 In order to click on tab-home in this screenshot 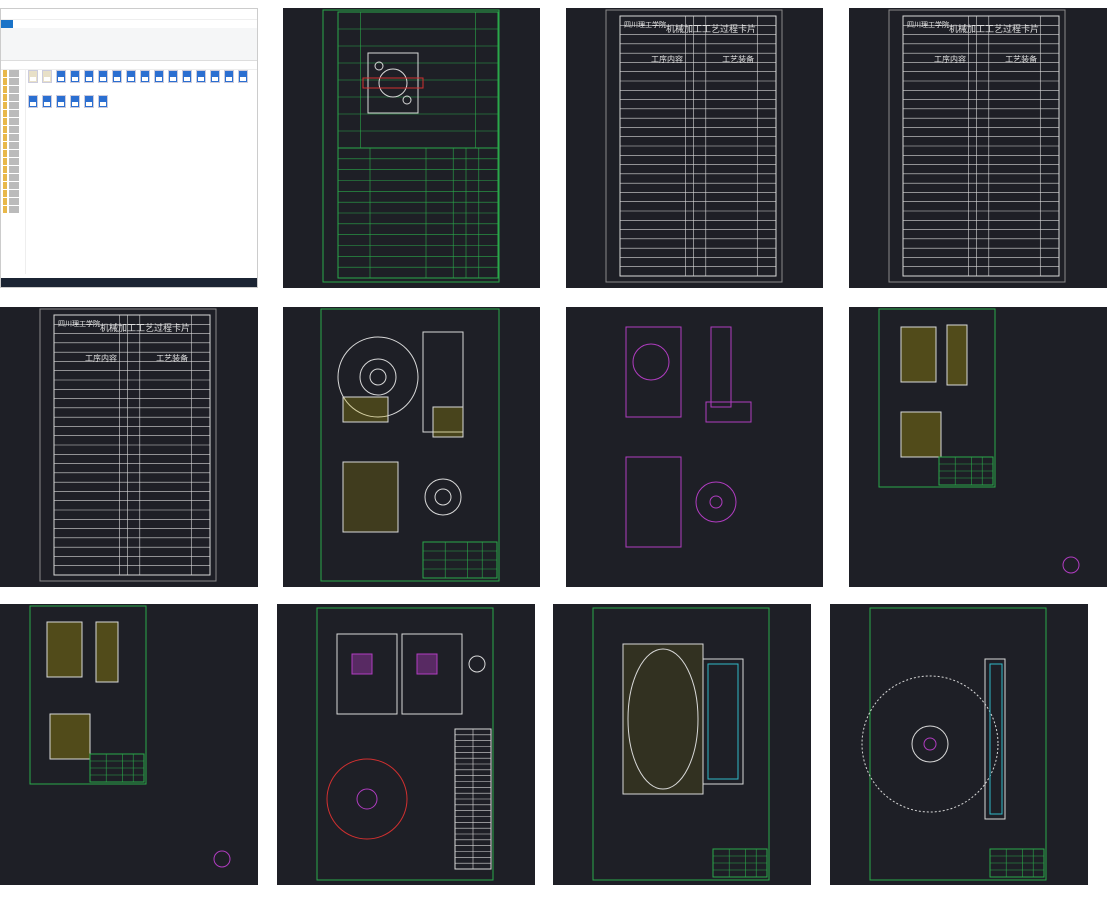, I will do `click(19, 24)`.